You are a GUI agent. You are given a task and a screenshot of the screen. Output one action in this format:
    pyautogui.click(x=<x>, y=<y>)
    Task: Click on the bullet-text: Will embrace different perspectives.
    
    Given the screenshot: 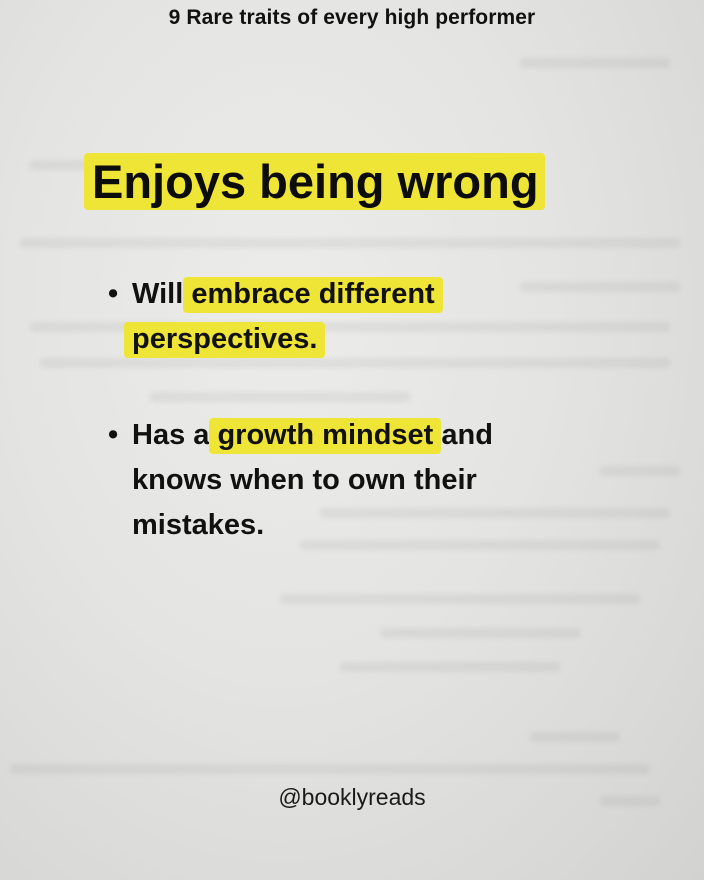 What is the action you would take?
    pyautogui.click(x=351, y=317)
    